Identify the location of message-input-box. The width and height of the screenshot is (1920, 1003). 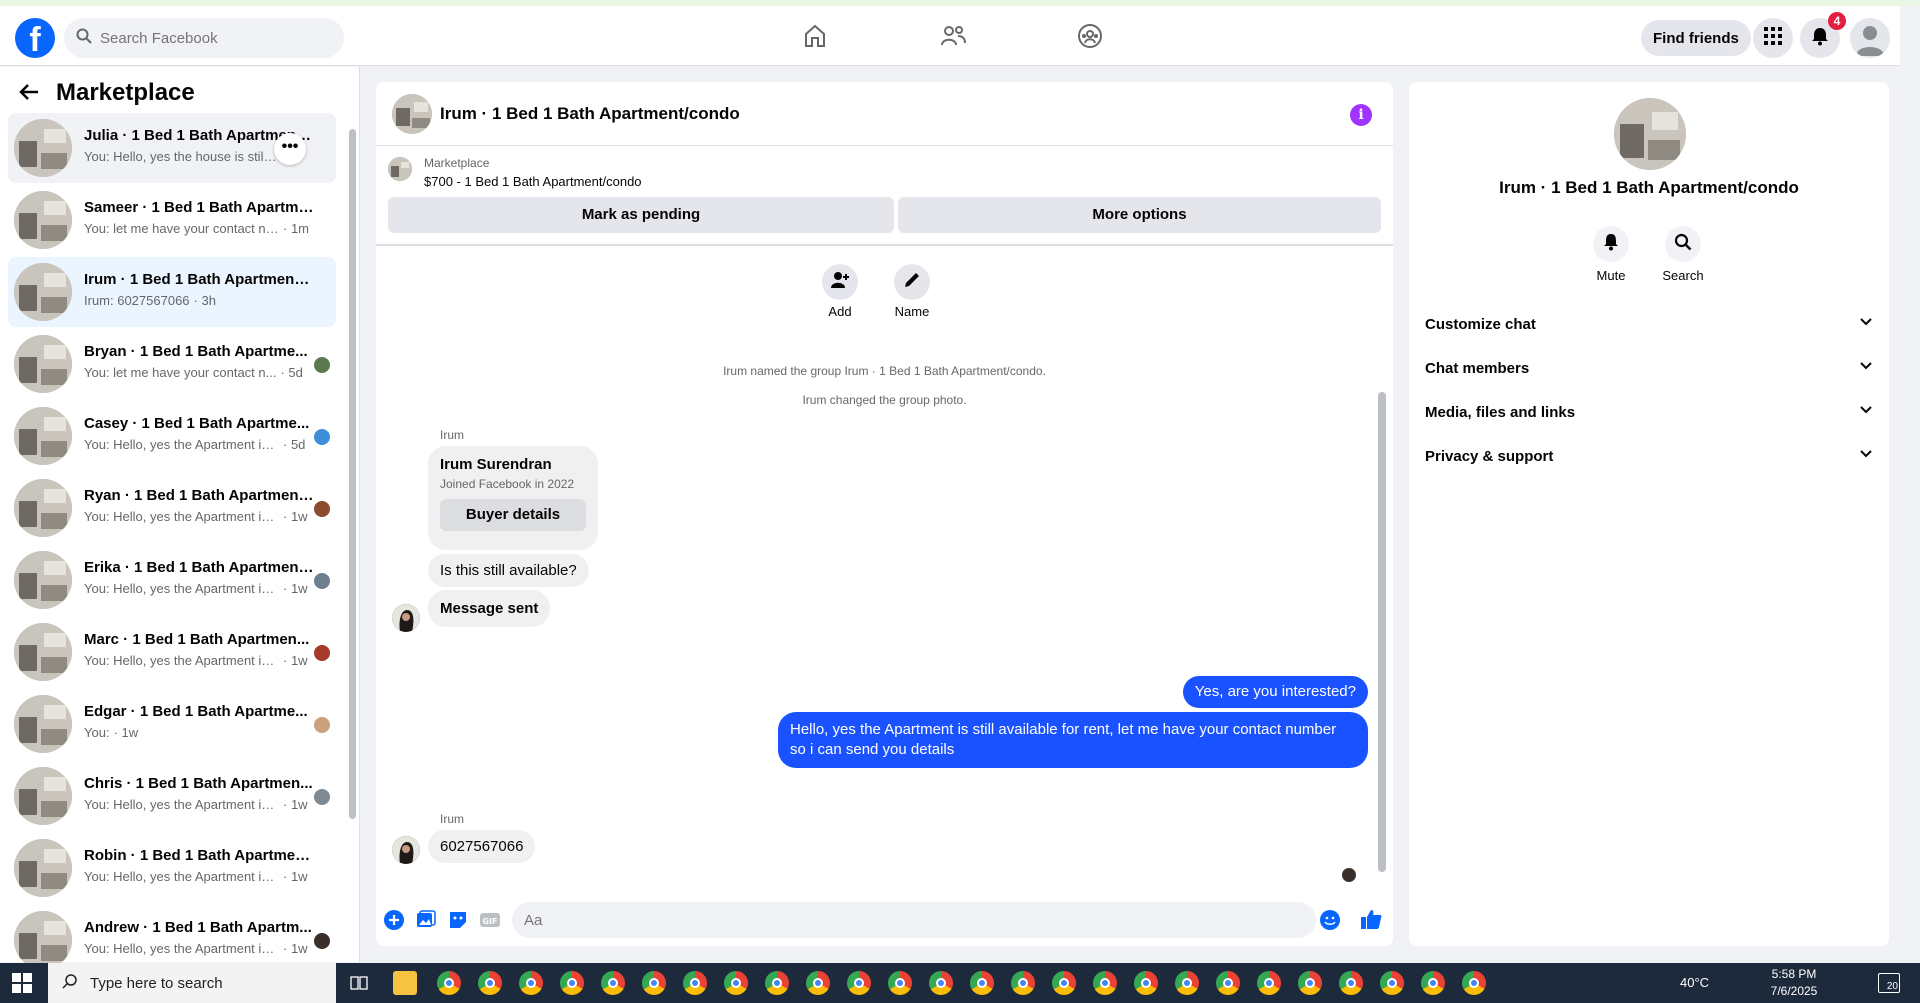
(914, 920).